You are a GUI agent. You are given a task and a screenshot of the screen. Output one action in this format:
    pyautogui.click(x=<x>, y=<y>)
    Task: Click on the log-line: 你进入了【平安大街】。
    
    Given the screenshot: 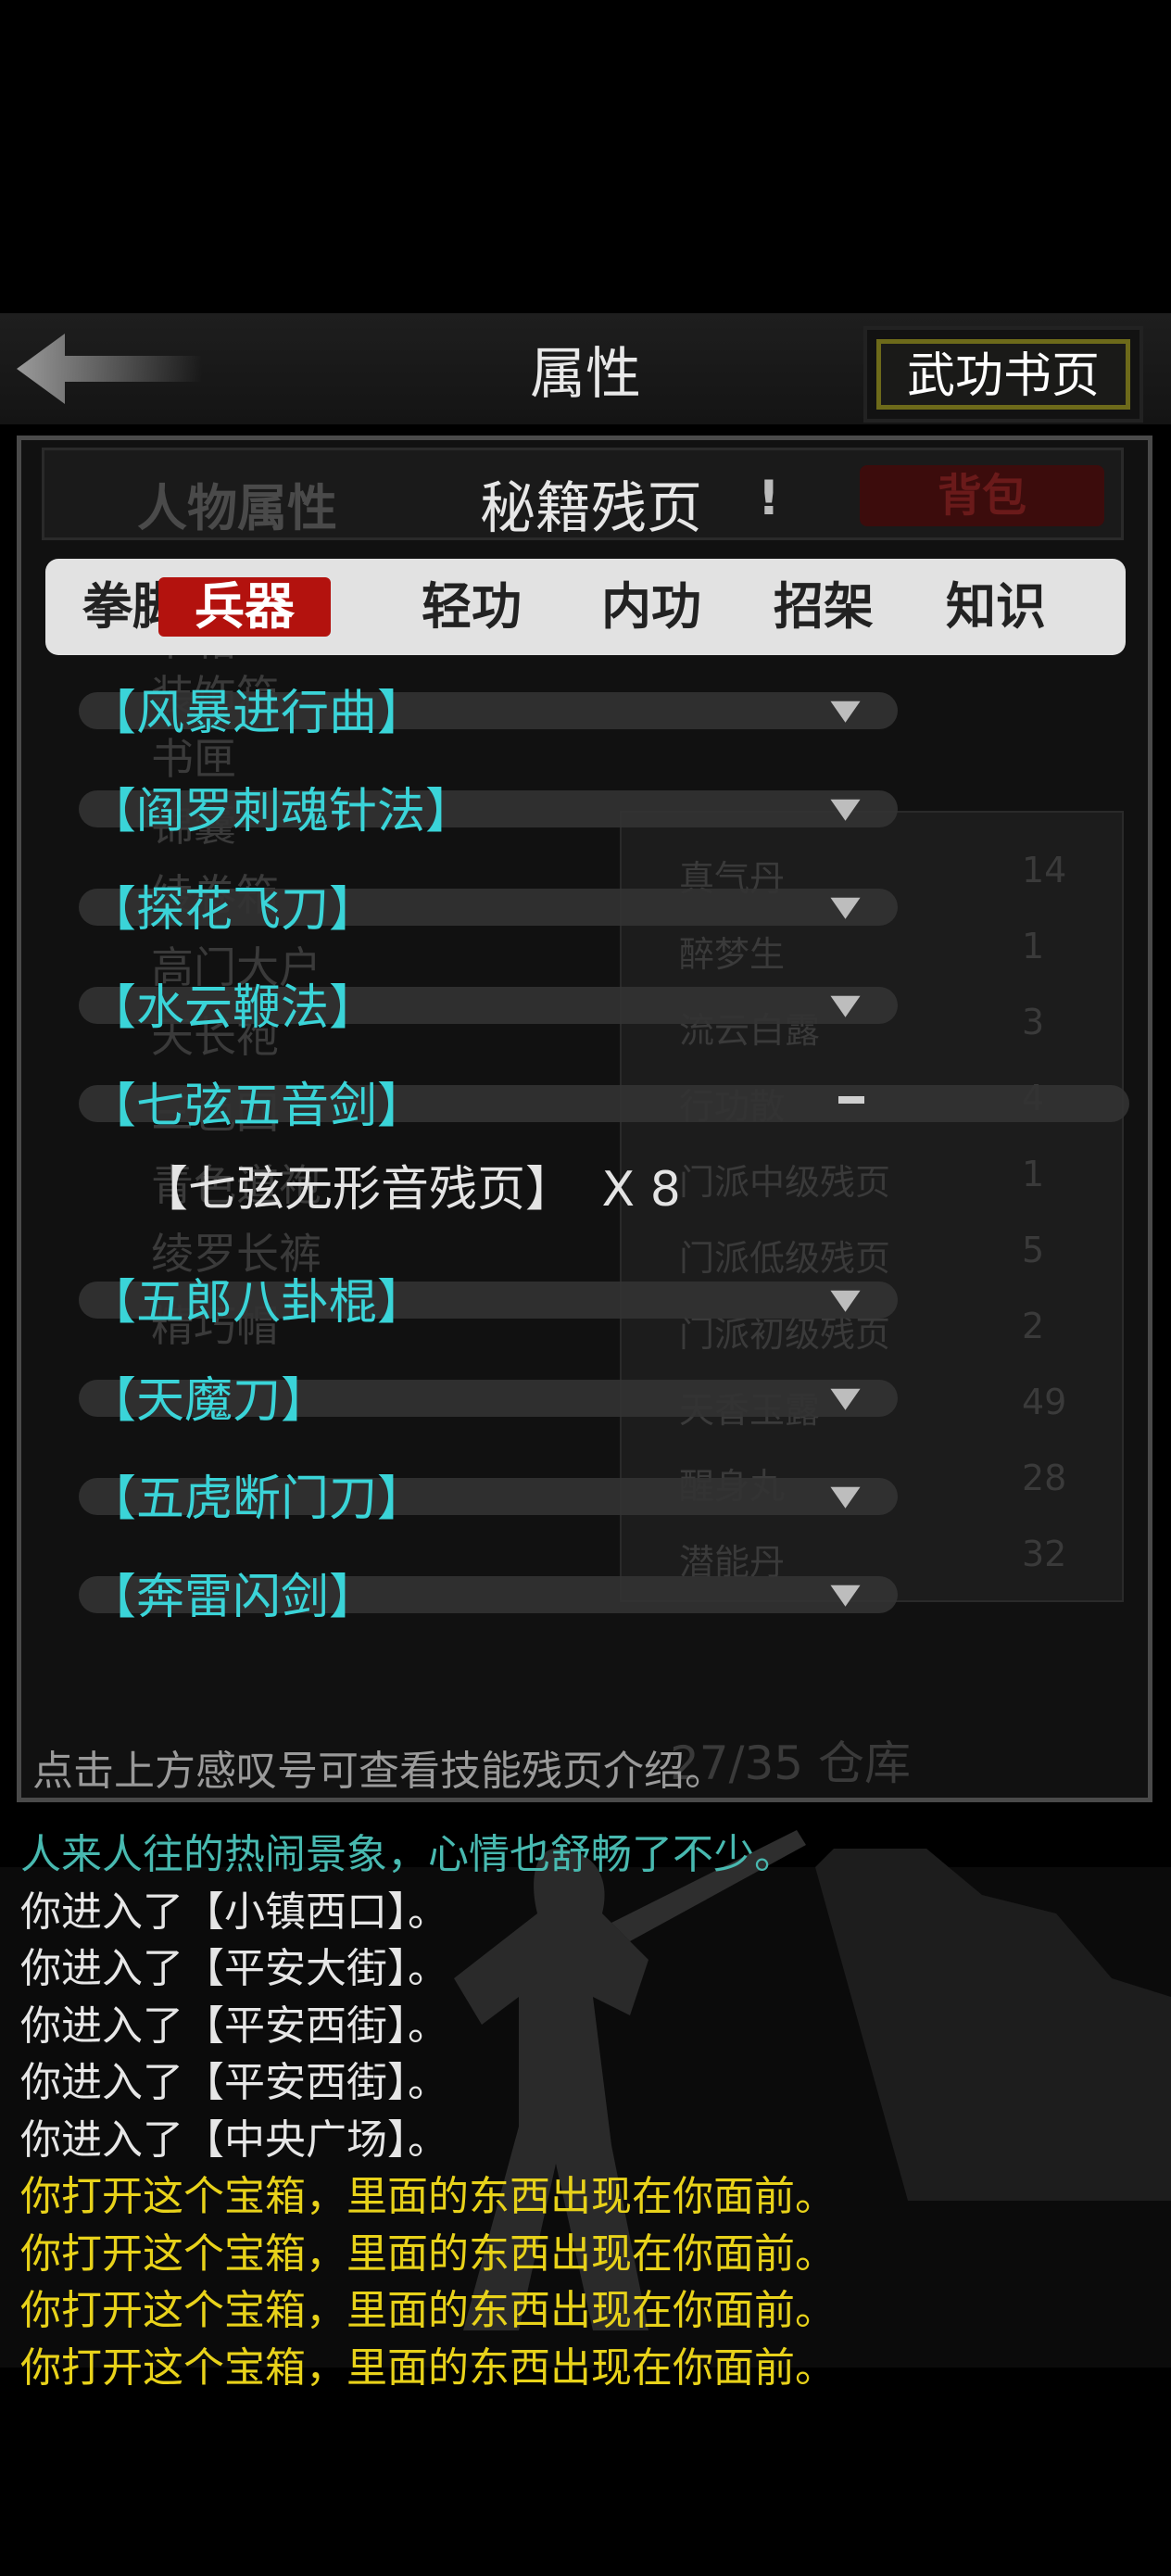 What is the action you would take?
    pyautogui.click(x=234, y=1968)
    